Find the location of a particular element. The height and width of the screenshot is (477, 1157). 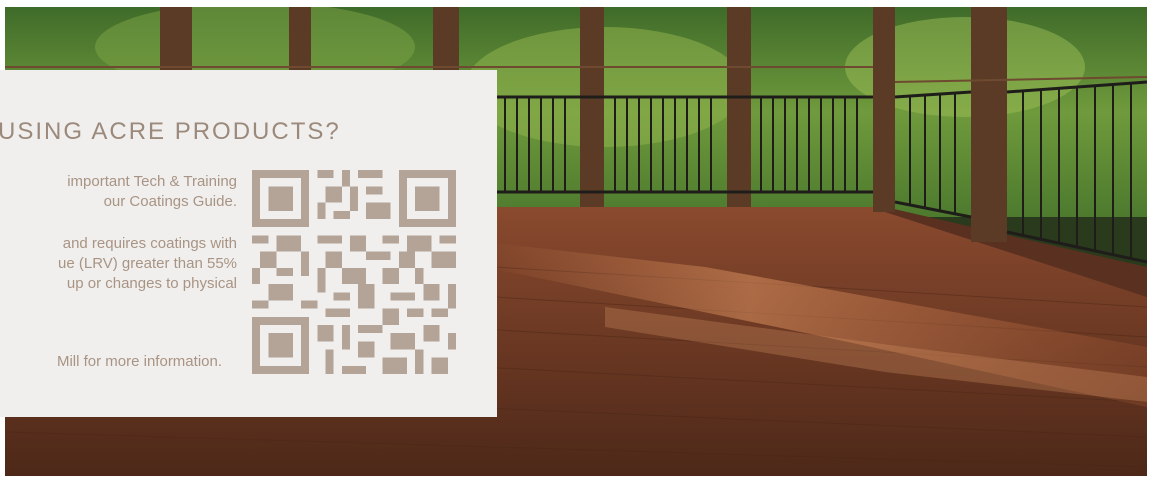

paragraph-line: ue (LRV) greater than 55% is located at coordinates (147, 263).